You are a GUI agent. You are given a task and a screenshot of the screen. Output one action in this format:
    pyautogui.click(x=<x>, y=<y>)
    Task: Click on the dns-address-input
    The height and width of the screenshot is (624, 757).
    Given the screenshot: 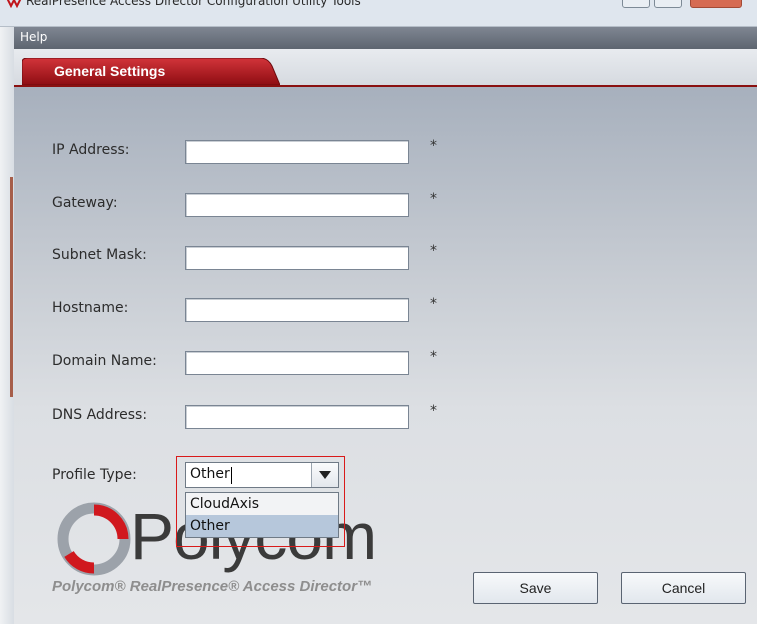 What is the action you would take?
    pyautogui.click(x=297, y=417)
    